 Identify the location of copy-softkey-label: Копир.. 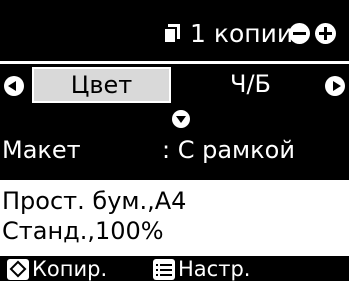
(69, 269).